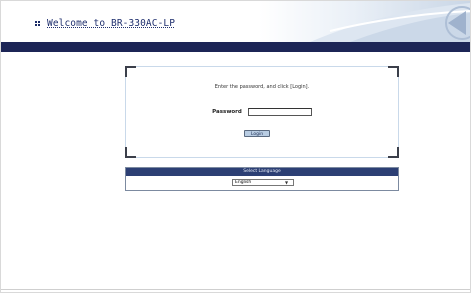 The image size is (471, 293). Describe the element at coordinates (235, 21) in the screenshot. I see `header: Welcome to BR-330AC-LP` at that location.